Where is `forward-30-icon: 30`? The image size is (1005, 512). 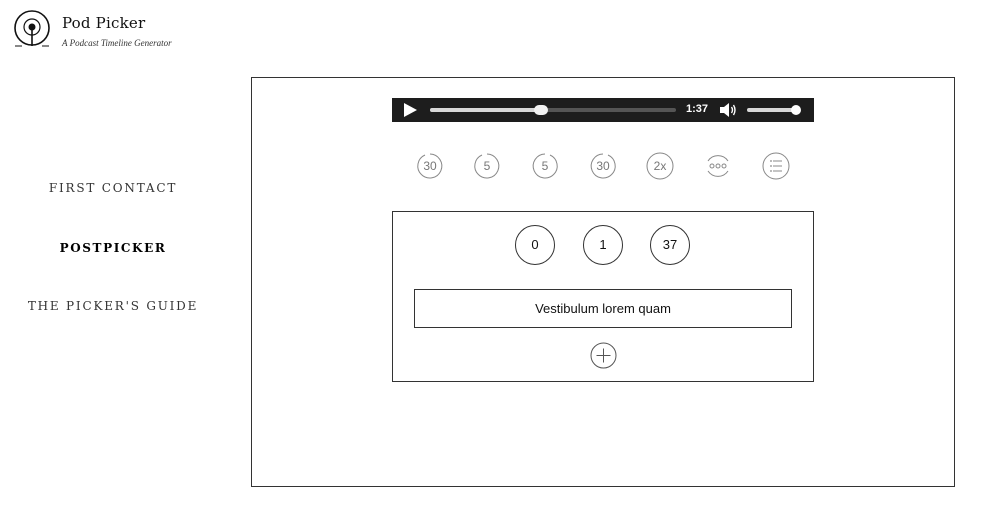 forward-30-icon: 30 is located at coordinates (603, 166).